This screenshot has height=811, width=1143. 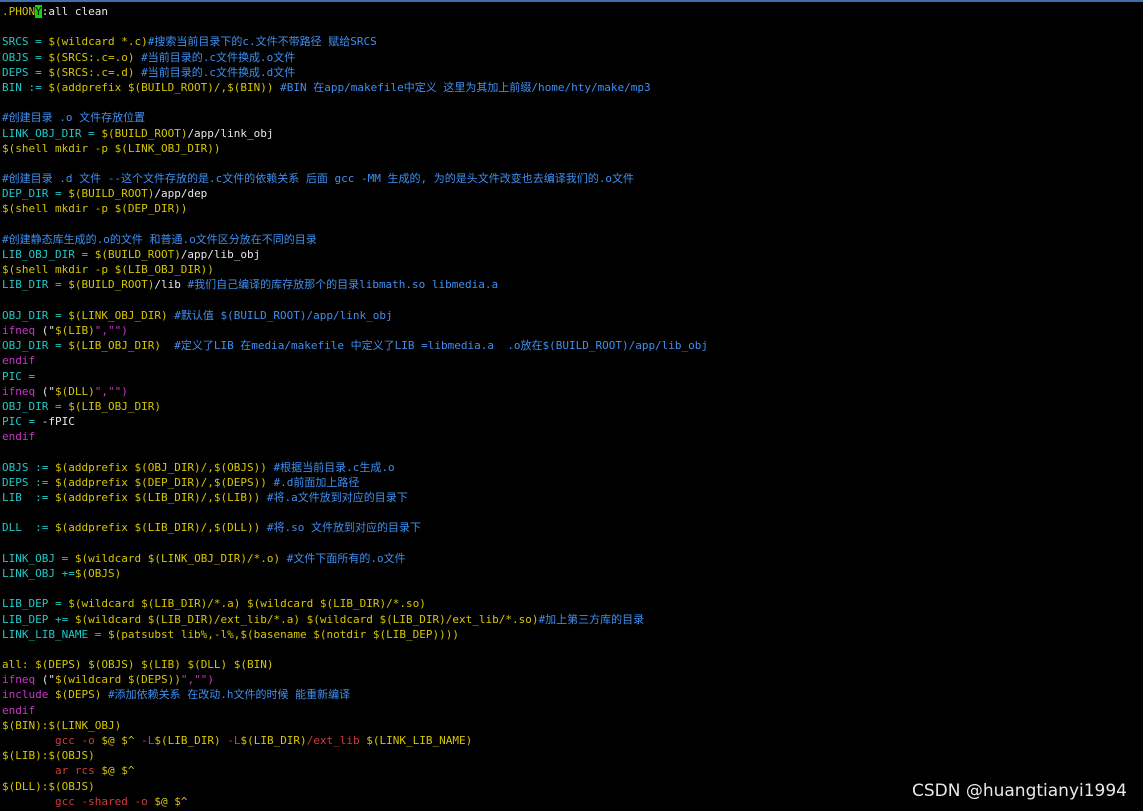 What do you see at coordinates (591, 619) in the screenshot?
I see `code-token: #加上第三方库的目录` at bounding box center [591, 619].